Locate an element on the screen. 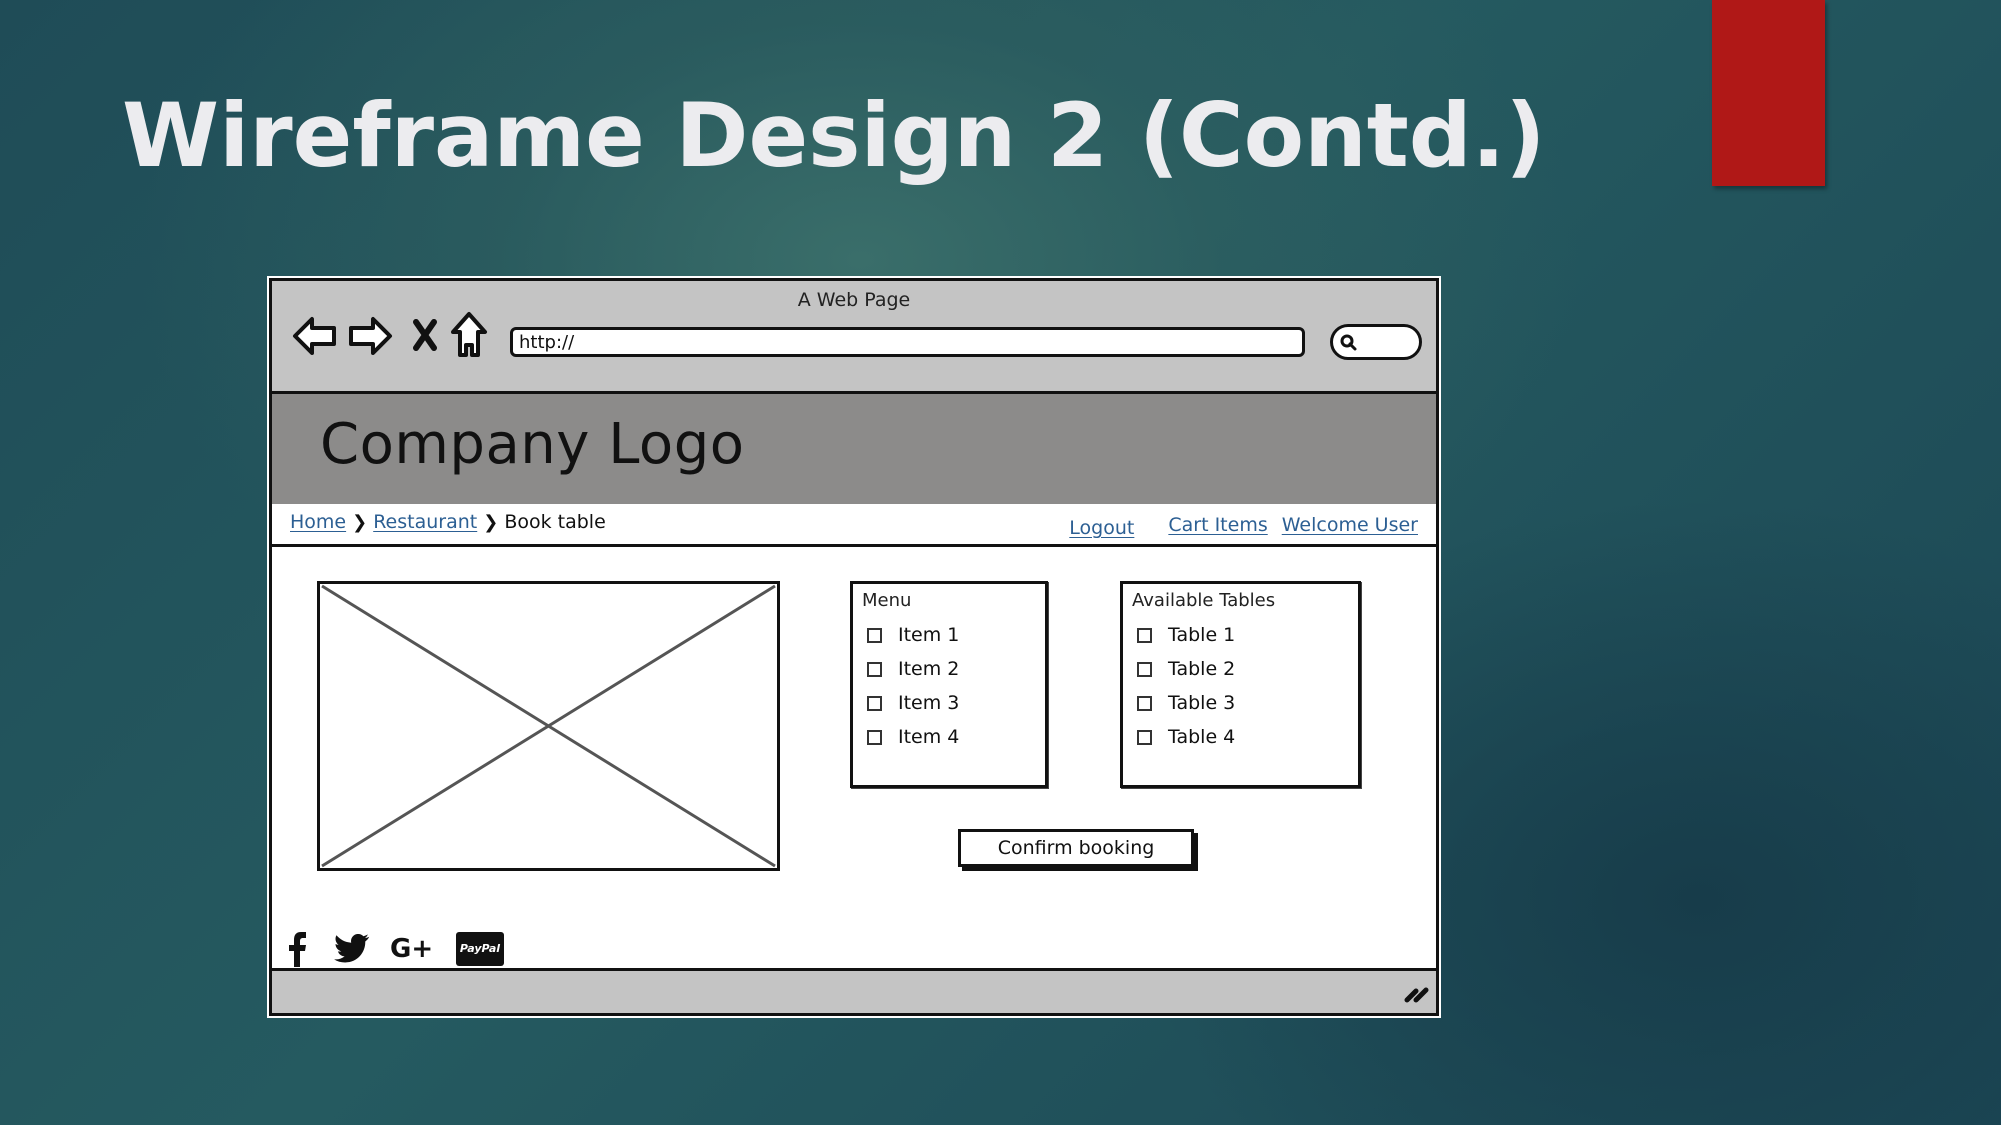  paypal-label: PayPal is located at coordinates (480, 949).